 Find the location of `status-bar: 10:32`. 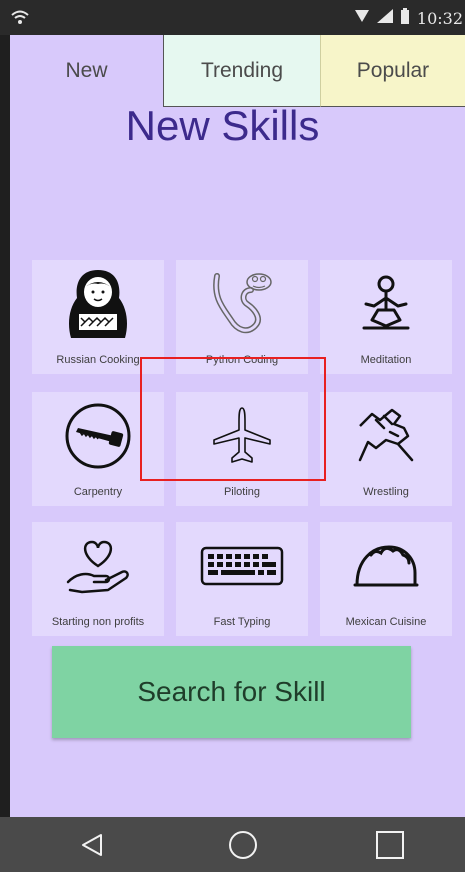

status-bar: 10:32 is located at coordinates (232, 17).